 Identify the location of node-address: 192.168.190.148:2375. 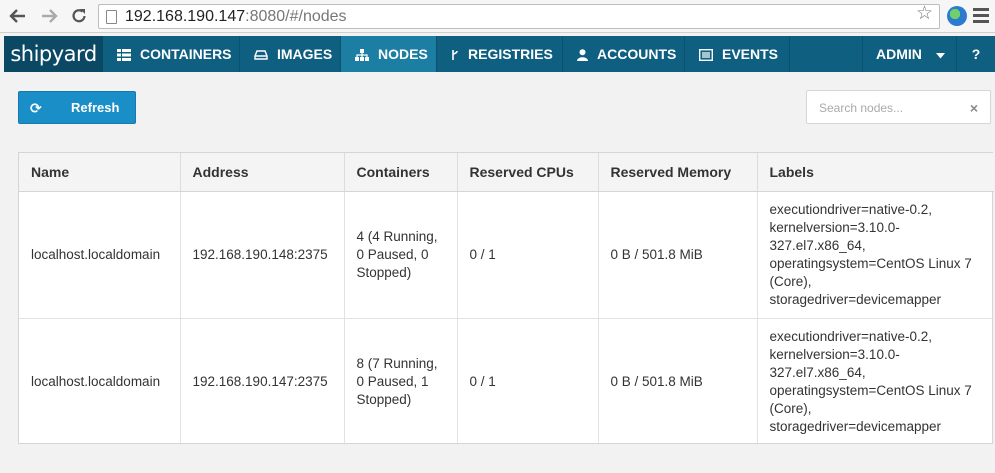
(262, 255).